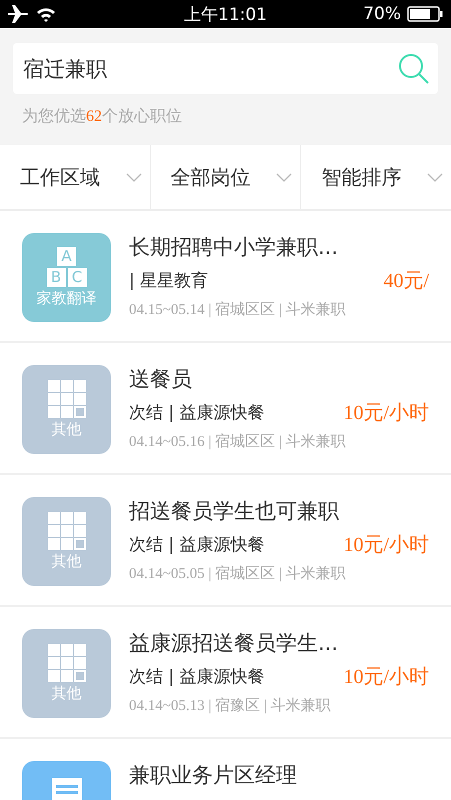 This screenshot has width=451, height=800. Describe the element at coordinates (66, 298) in the screenshot. I see `category-label: 家教翻译` at that location.